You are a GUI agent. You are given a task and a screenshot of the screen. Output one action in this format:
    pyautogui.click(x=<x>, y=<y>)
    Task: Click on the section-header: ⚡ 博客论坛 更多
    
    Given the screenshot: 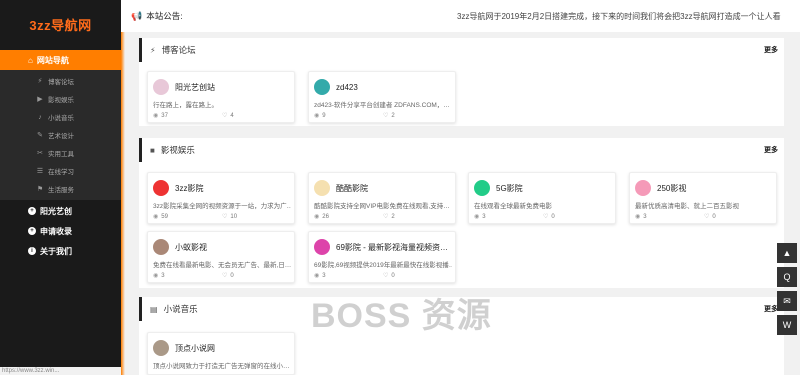 What is the action you would take?
    pyautogui.click(x=461, y=50)
    